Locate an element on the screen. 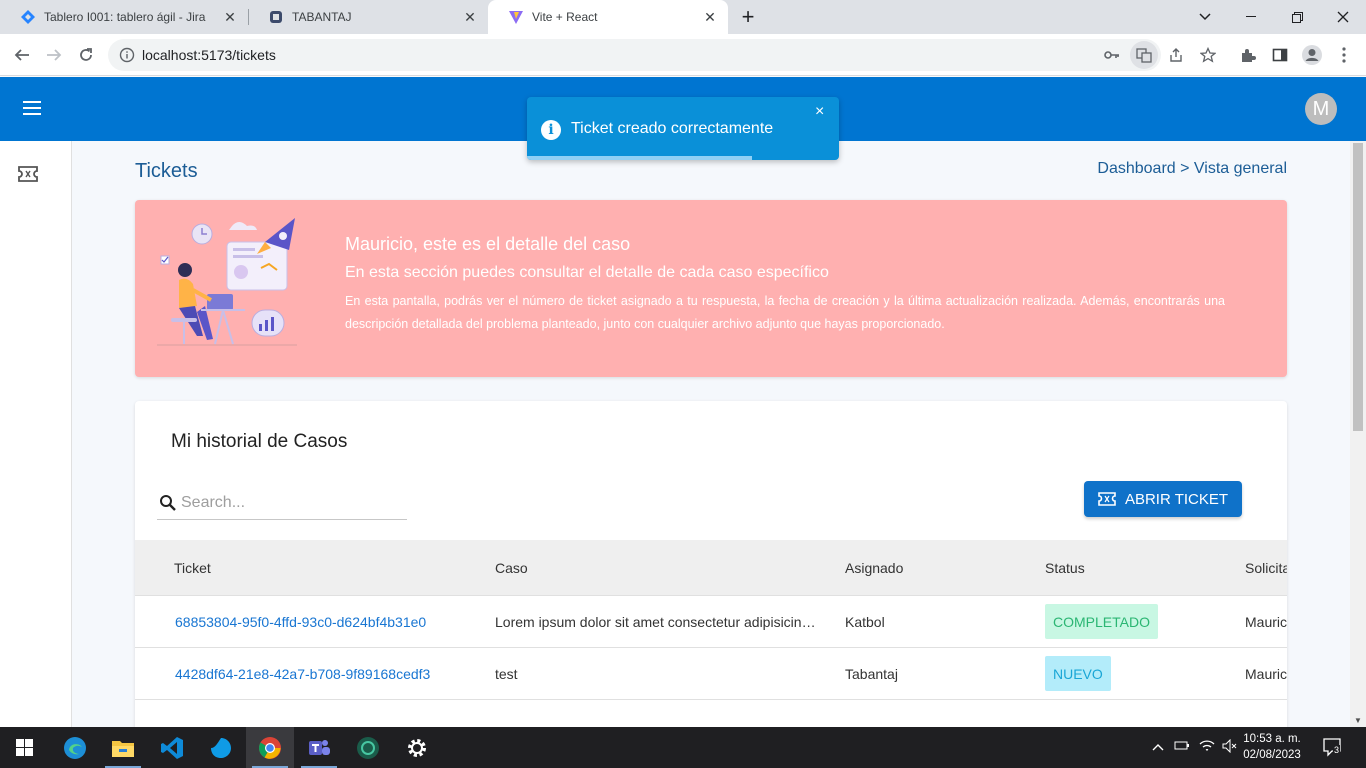  open-ticket-button: ABRIR TICKET is located at coordinates (1163, 499).